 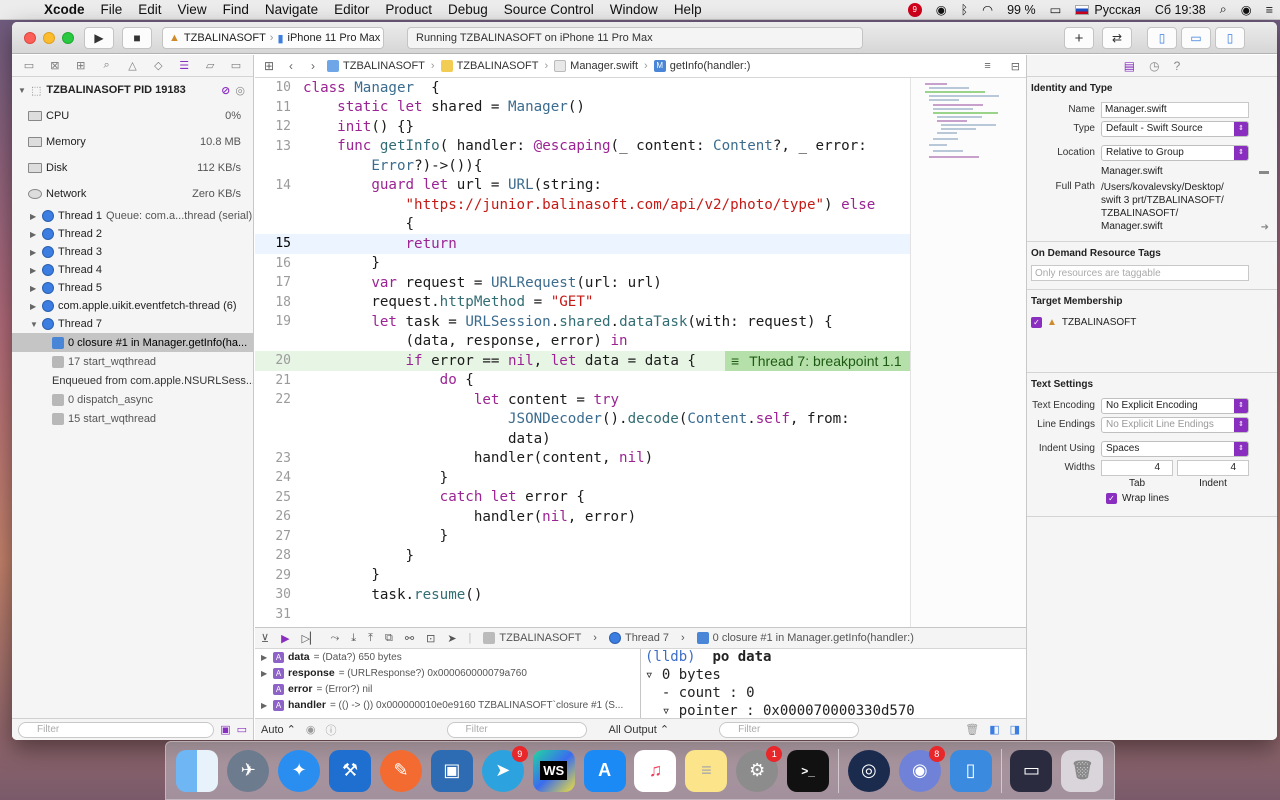 I want to click on bluetooth-icon: ᛒ, so click(x=965, y=10).